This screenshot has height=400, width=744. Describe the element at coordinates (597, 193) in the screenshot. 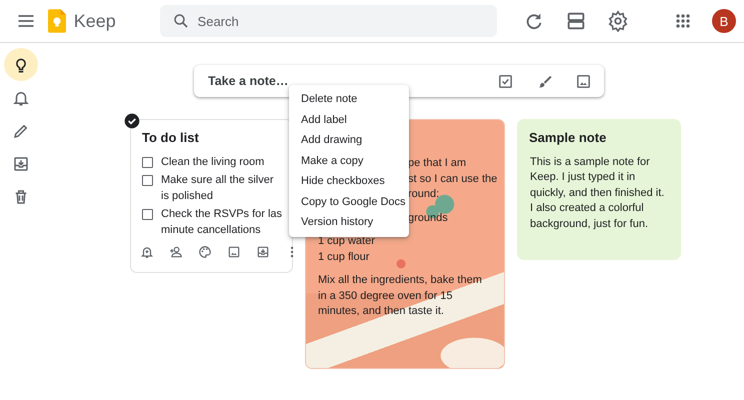

I see `note-text: This is a sample note for Keep. I just typed it in quickly, and then finished it. I also created a colorful background, just for fun.` at that location.